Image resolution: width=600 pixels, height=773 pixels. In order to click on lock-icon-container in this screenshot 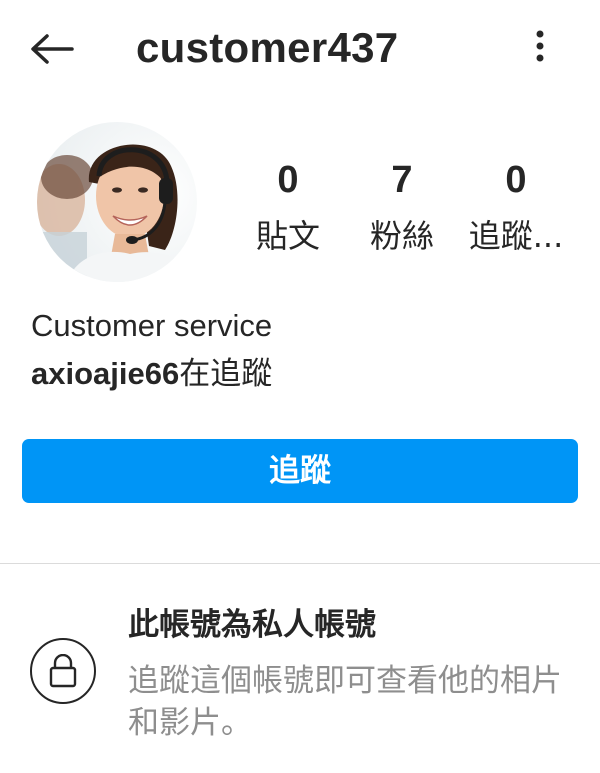, I will do `click(63, 671)`.